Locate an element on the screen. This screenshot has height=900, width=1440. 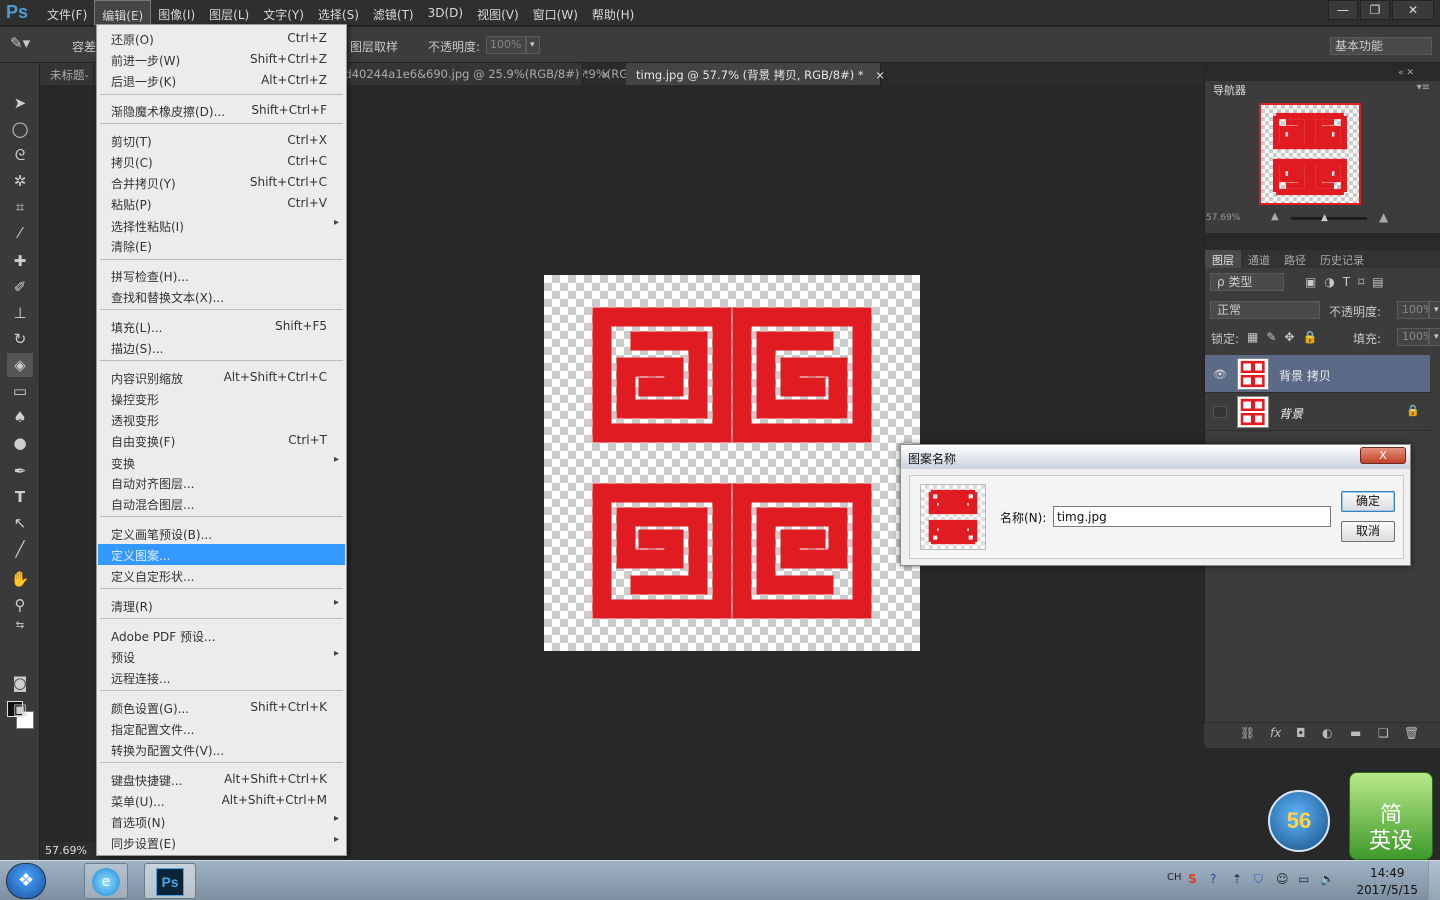
edit-menu-item: 颜色设置(G)... Shift+Ctrl+K is located at coordinates (221, 707).